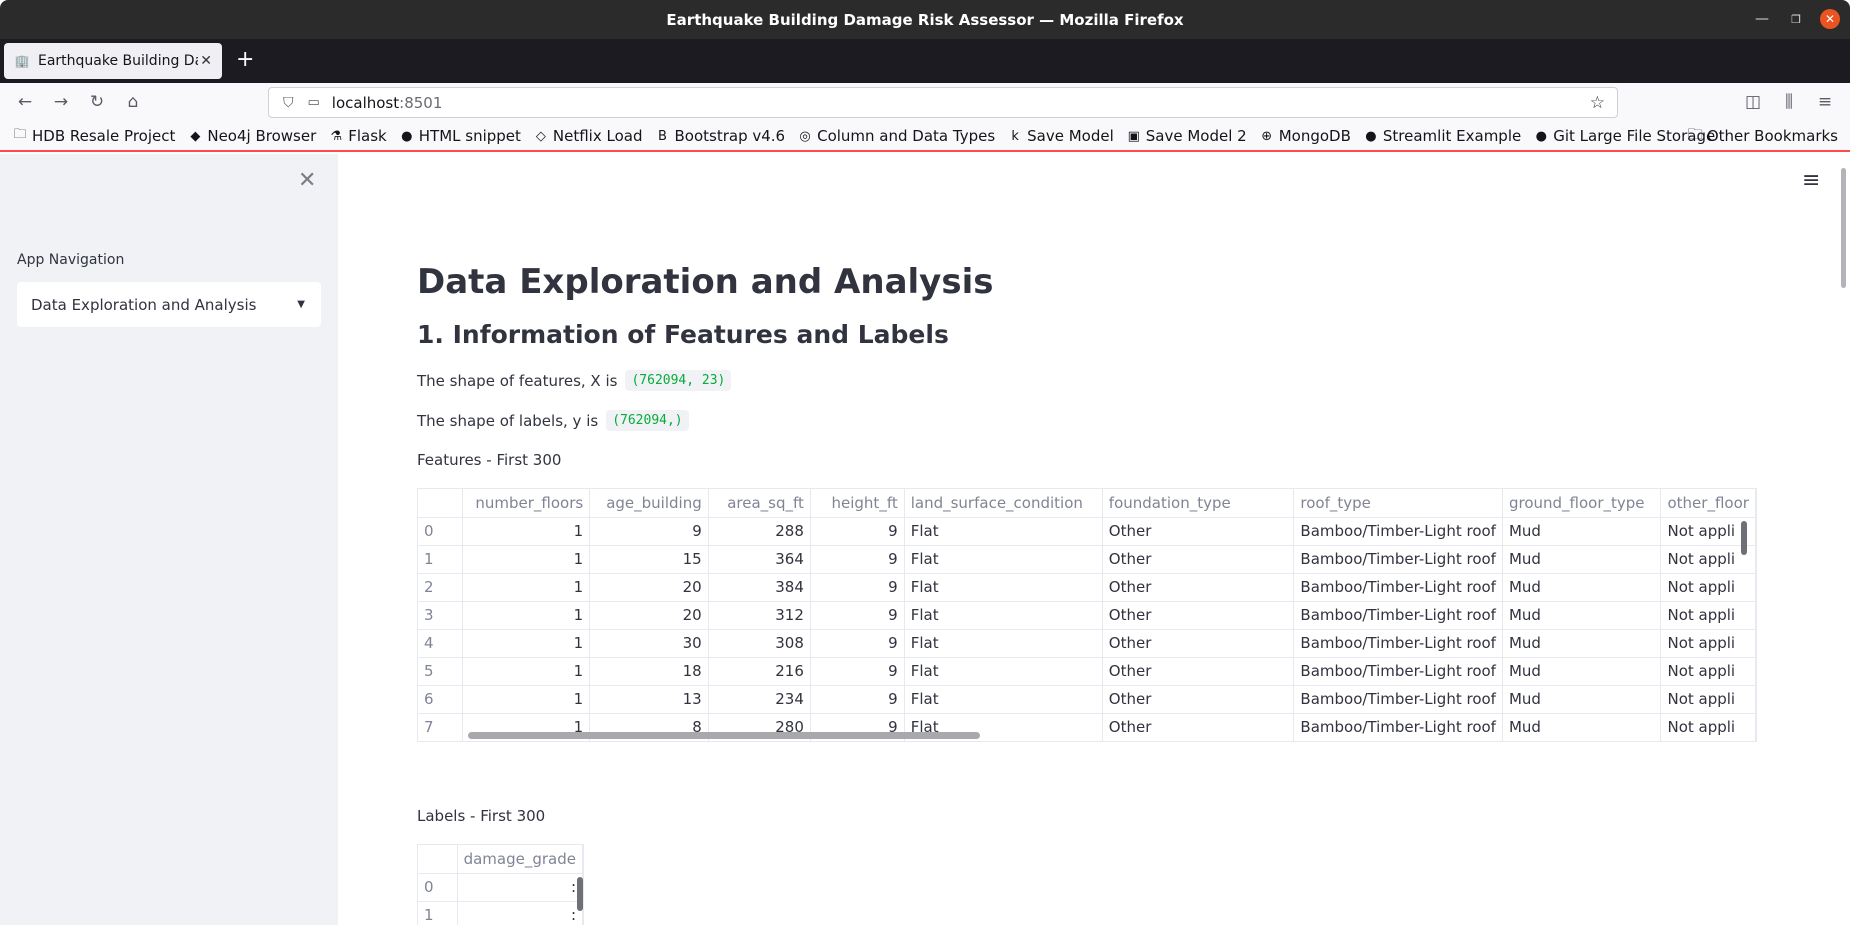 This screenshot has width=1850, height=925. I want to click on row-index: 3, so click(441, 615).